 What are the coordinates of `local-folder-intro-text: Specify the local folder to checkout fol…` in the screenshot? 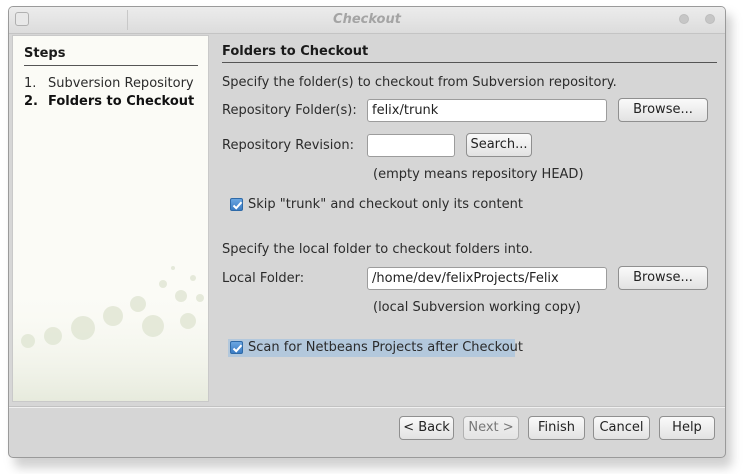 It's located at (377, 249).